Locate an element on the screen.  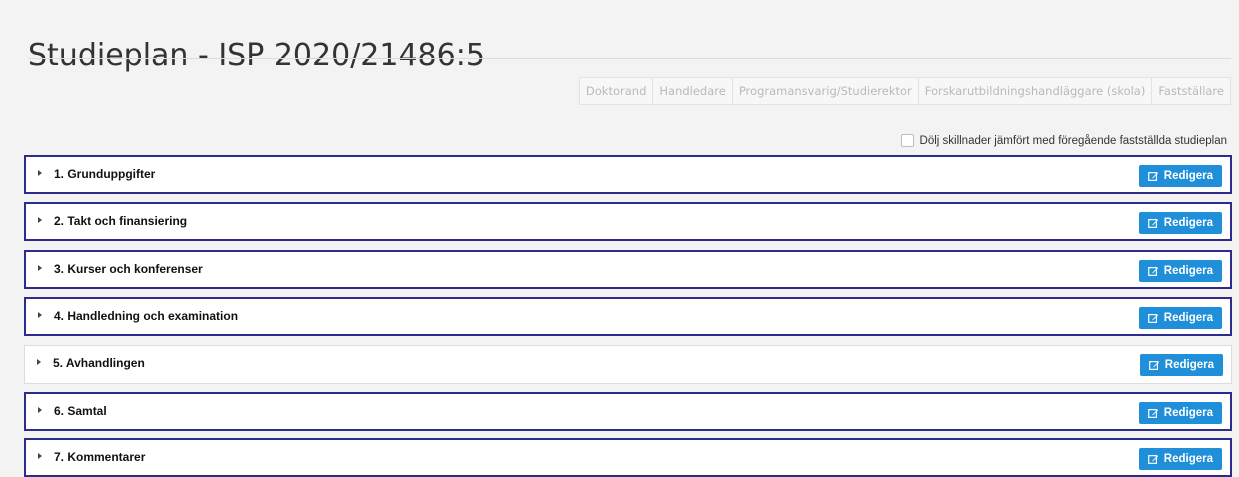
title-divider is located at coordinates (629, 58).